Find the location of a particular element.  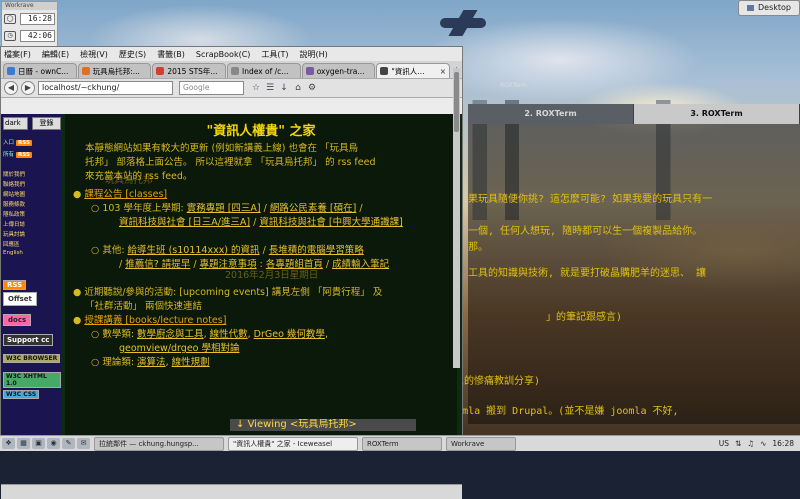

w3c-xhtml-badge: W3C XHTML 1.0 is located at coordinates (32, 380).